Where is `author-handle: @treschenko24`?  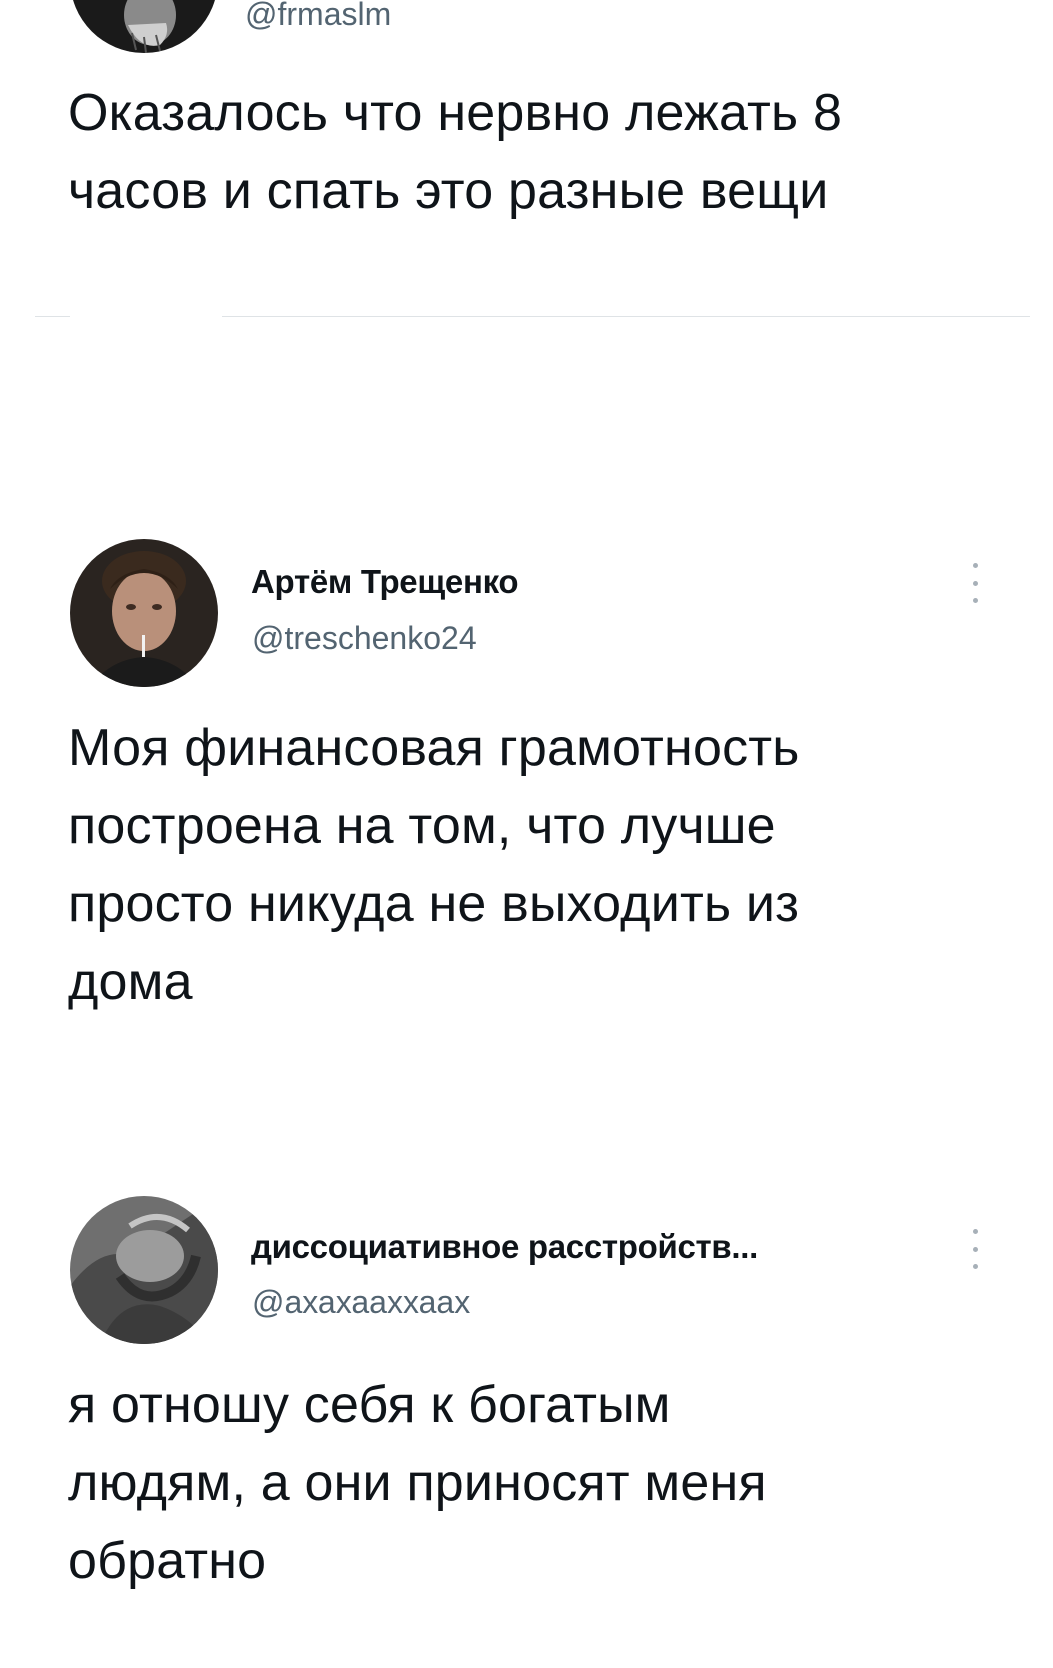
author-handle: @treschenko24 is located at coordinates (364, 638).